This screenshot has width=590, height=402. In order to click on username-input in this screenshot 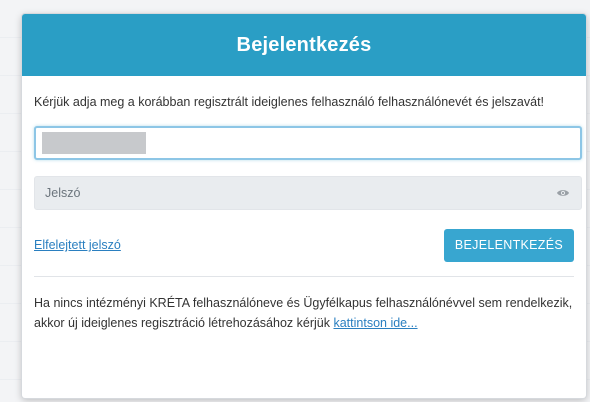, I will do `click(308, 143)`.